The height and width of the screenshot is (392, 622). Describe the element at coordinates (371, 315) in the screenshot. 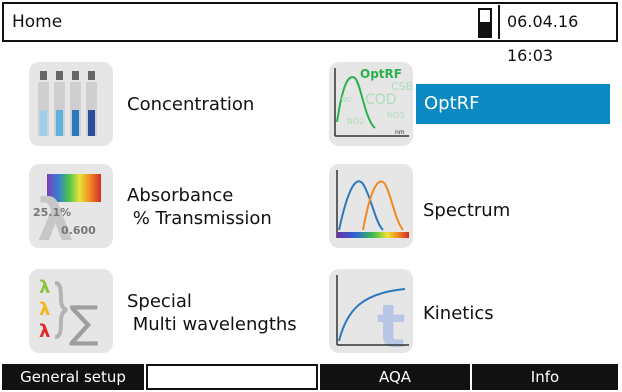

I see `kinetics-icon: t` at that location.